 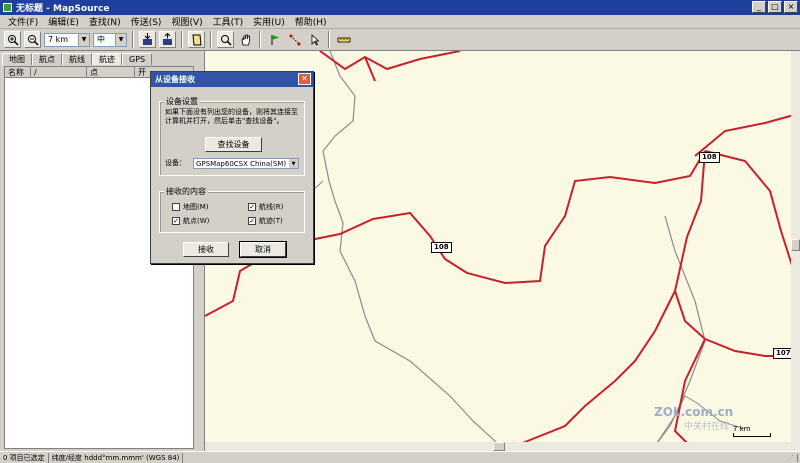 I want to click on send-to-device-icon, so click(x=167, y=39).